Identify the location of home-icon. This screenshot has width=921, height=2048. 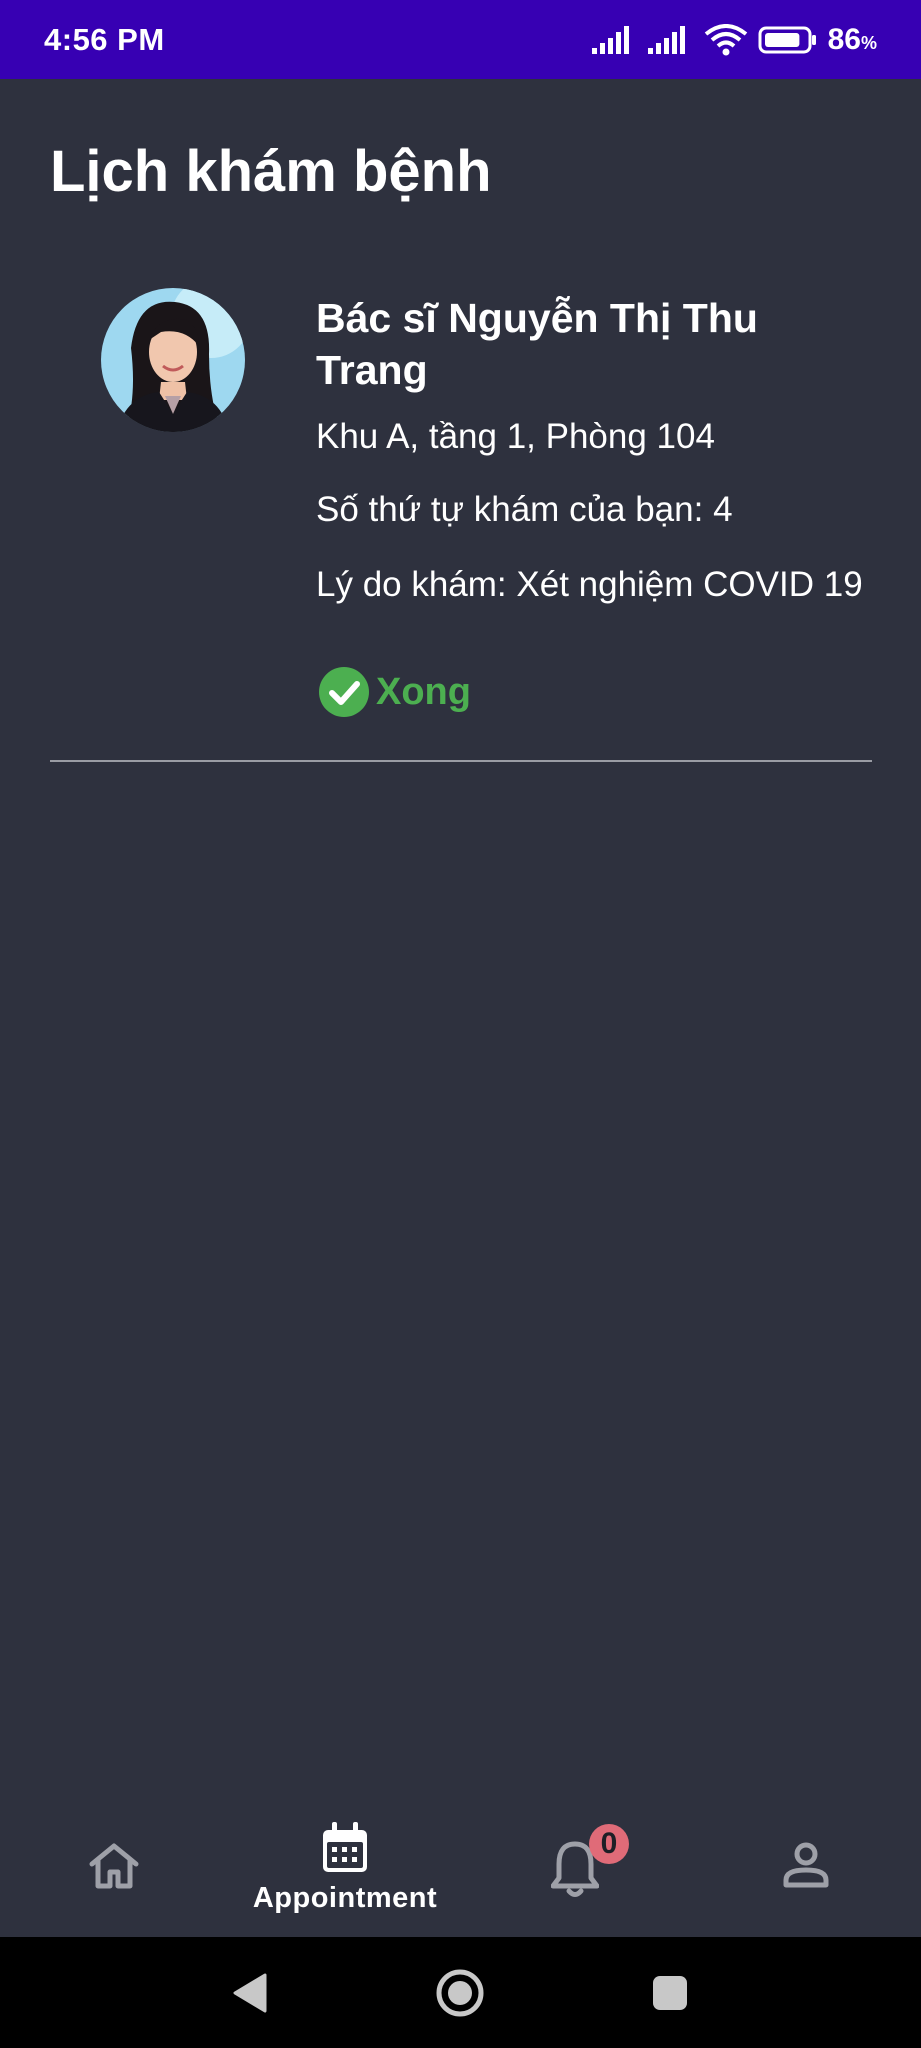
(114, 1866).